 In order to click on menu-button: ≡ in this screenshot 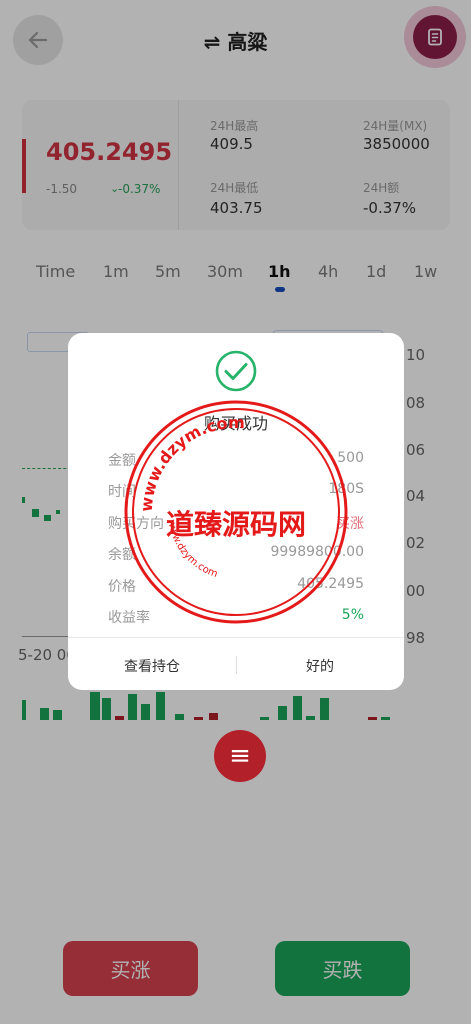, I will do `click(240, 756)`.